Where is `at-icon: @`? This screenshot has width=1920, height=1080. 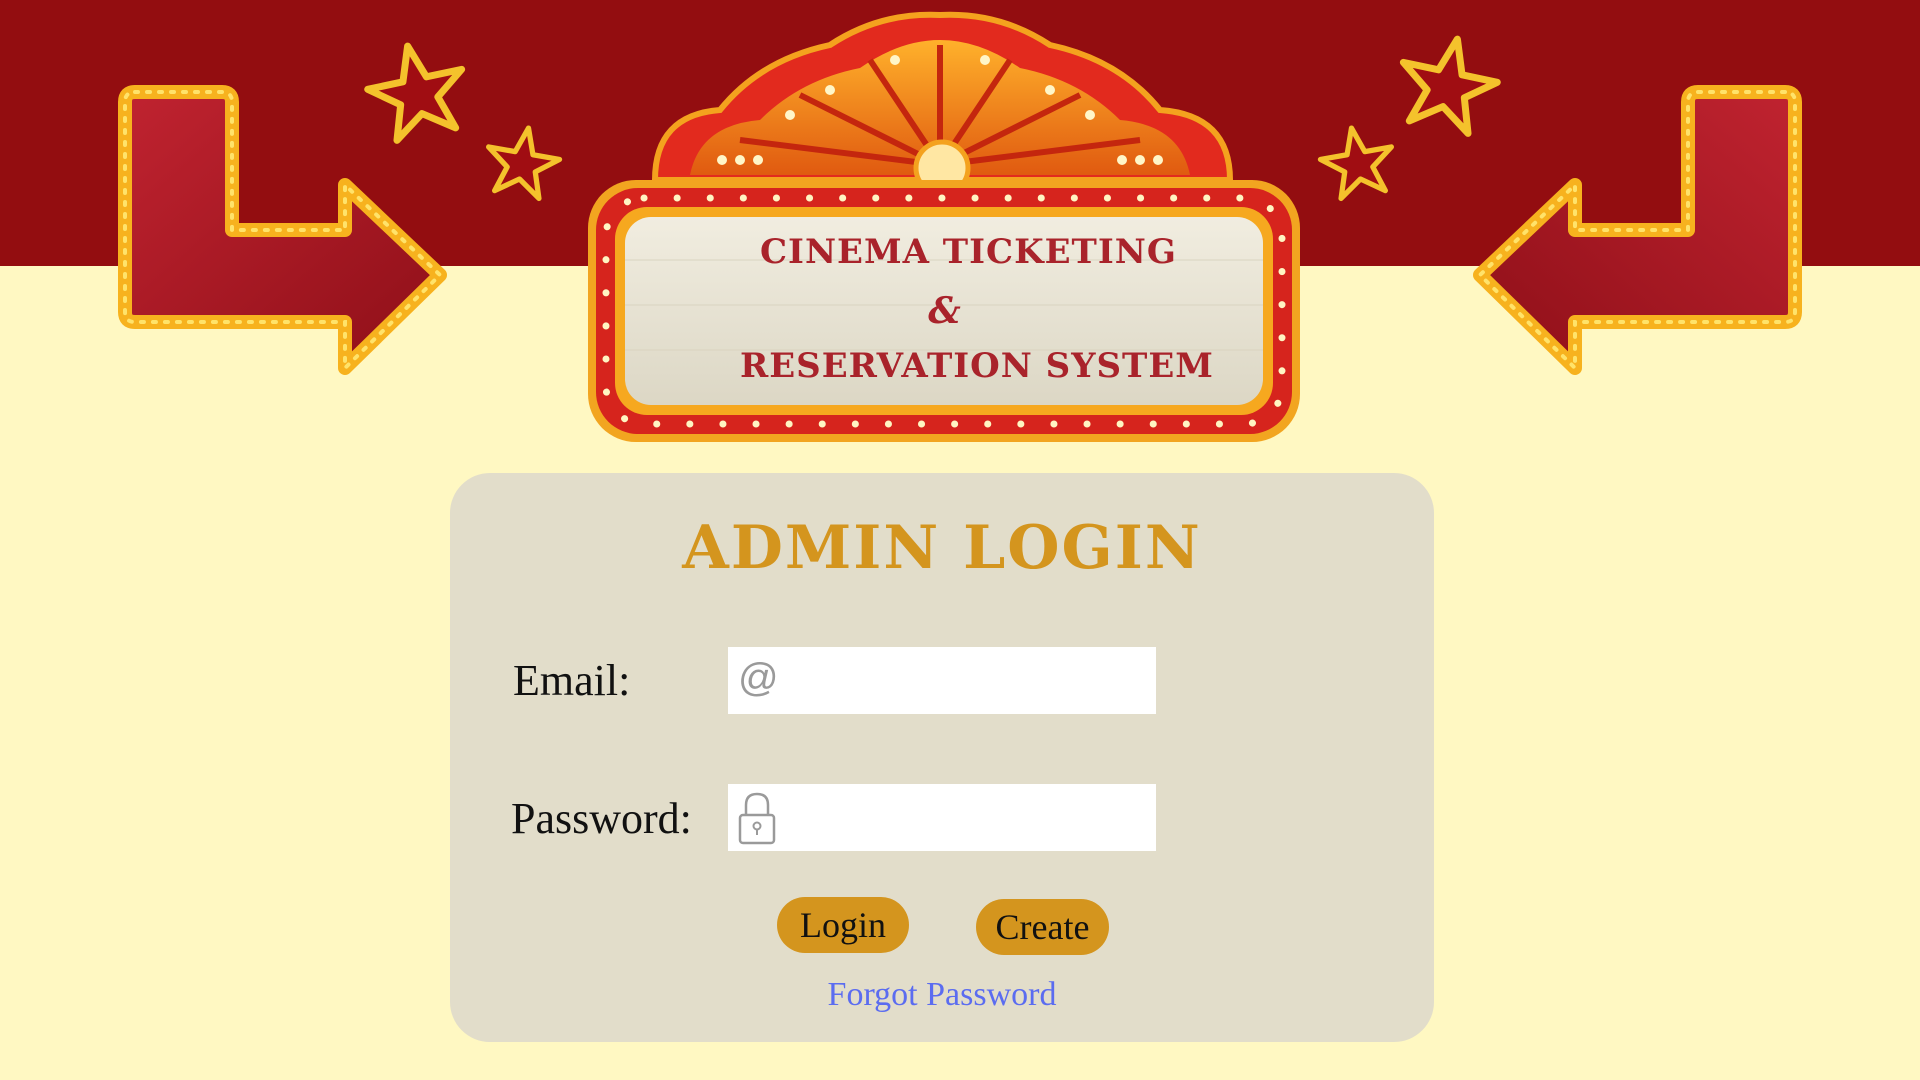
at-icon: @ is located at coordinates (758, 678).